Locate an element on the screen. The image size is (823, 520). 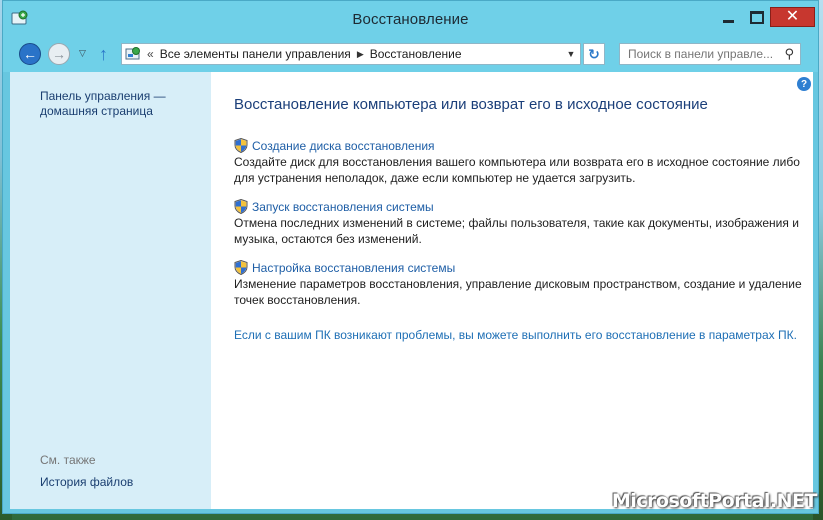
close-button: ✕ is located at coordinates (792, 17).